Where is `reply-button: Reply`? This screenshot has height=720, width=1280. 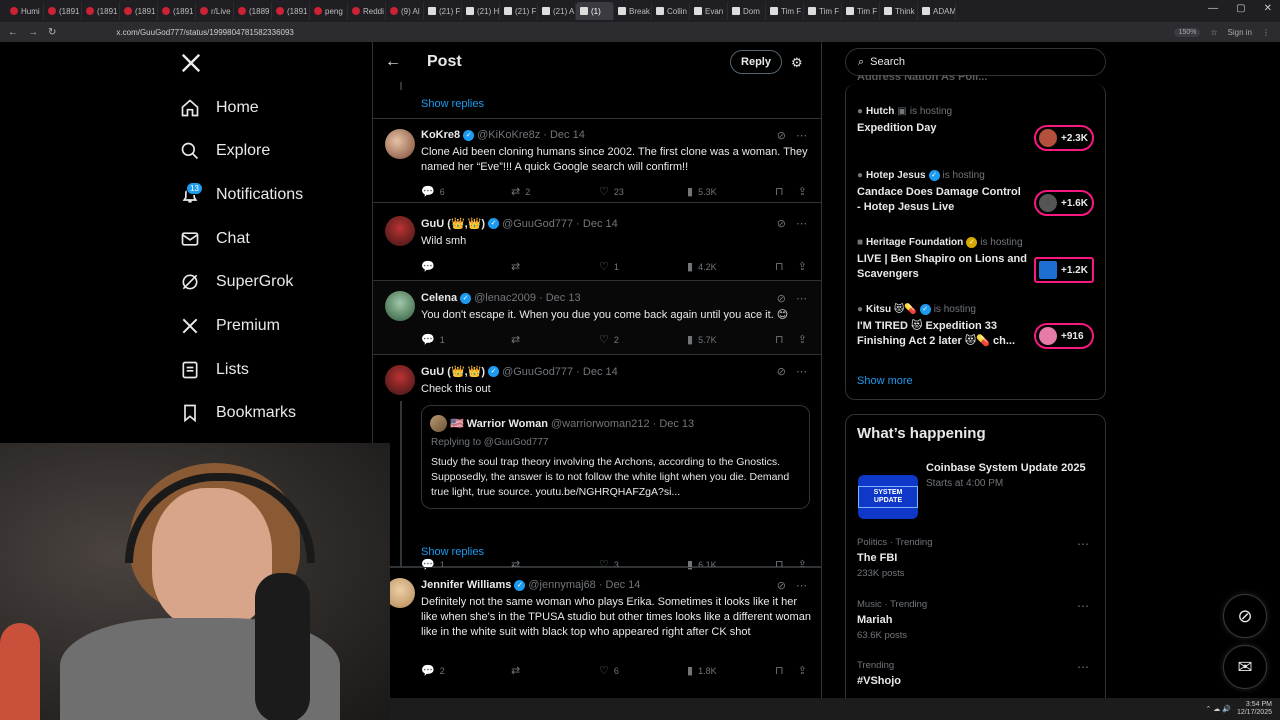 reply-button: Reply is located at coordinates (756, 62).